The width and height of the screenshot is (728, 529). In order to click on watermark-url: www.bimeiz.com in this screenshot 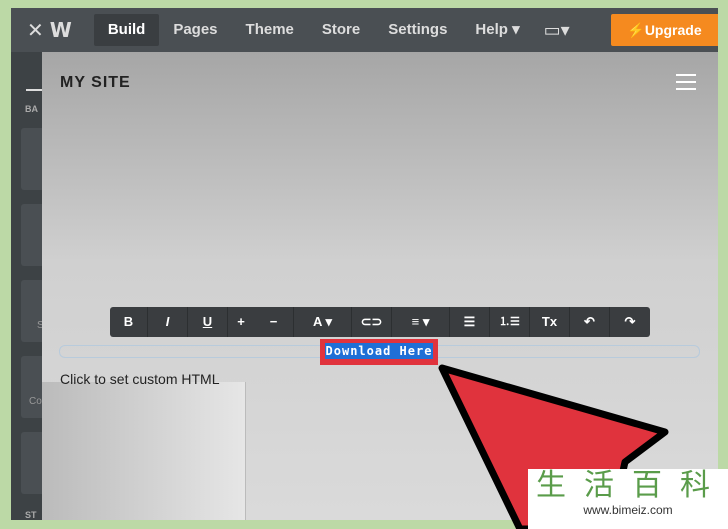, I will do `click(628, 510)`.